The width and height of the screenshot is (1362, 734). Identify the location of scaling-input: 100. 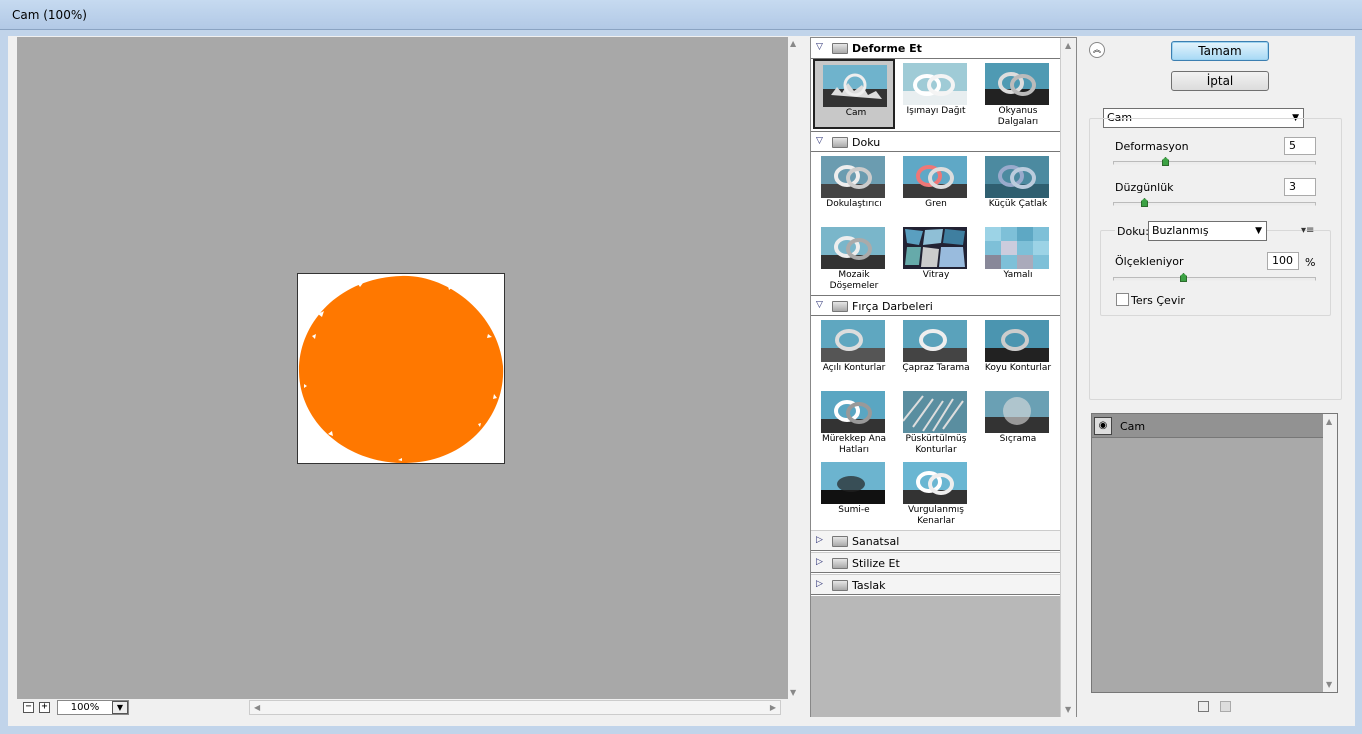
(1283, 261).